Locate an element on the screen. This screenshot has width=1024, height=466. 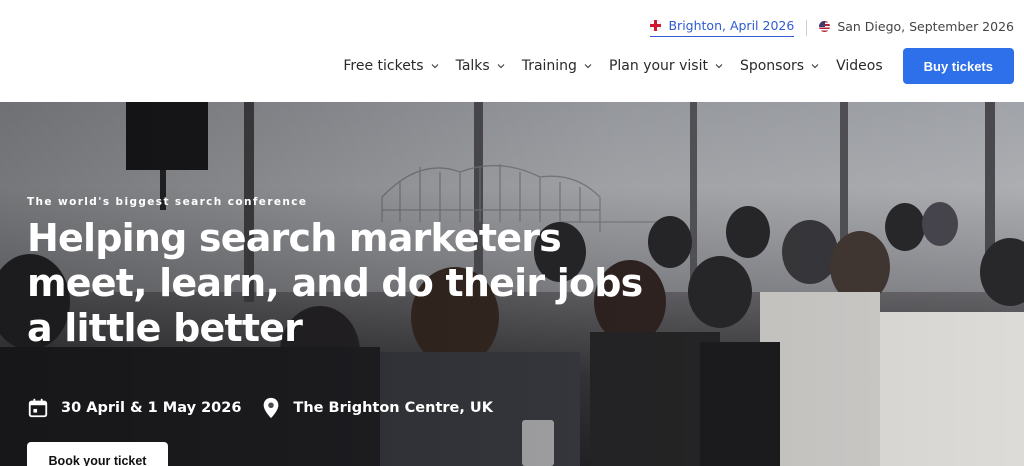
nav-item-talks: Talks is located at coordinates (481, 66).